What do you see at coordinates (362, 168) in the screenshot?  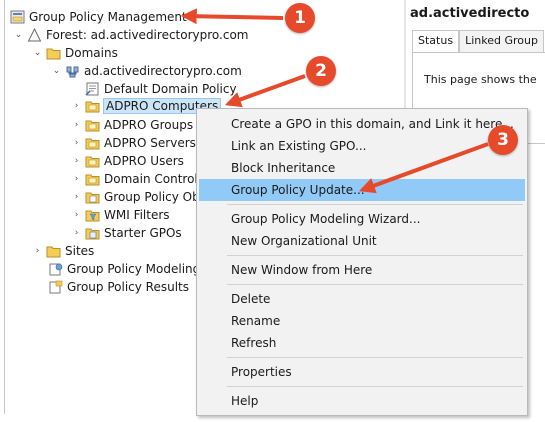 I see `menu-item-block-inheritance: Block Inheritance` at bounding box center [362, 168].